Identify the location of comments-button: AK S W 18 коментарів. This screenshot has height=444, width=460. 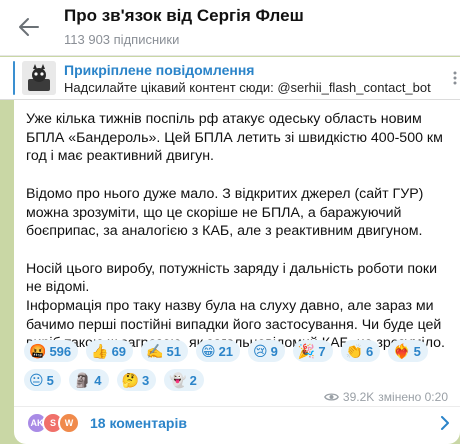
(106, 423).